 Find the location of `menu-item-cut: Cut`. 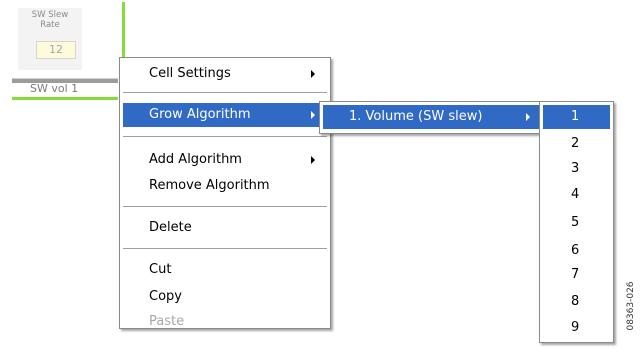

menu-item-cut: Cut is located at coordinates (225, 270).